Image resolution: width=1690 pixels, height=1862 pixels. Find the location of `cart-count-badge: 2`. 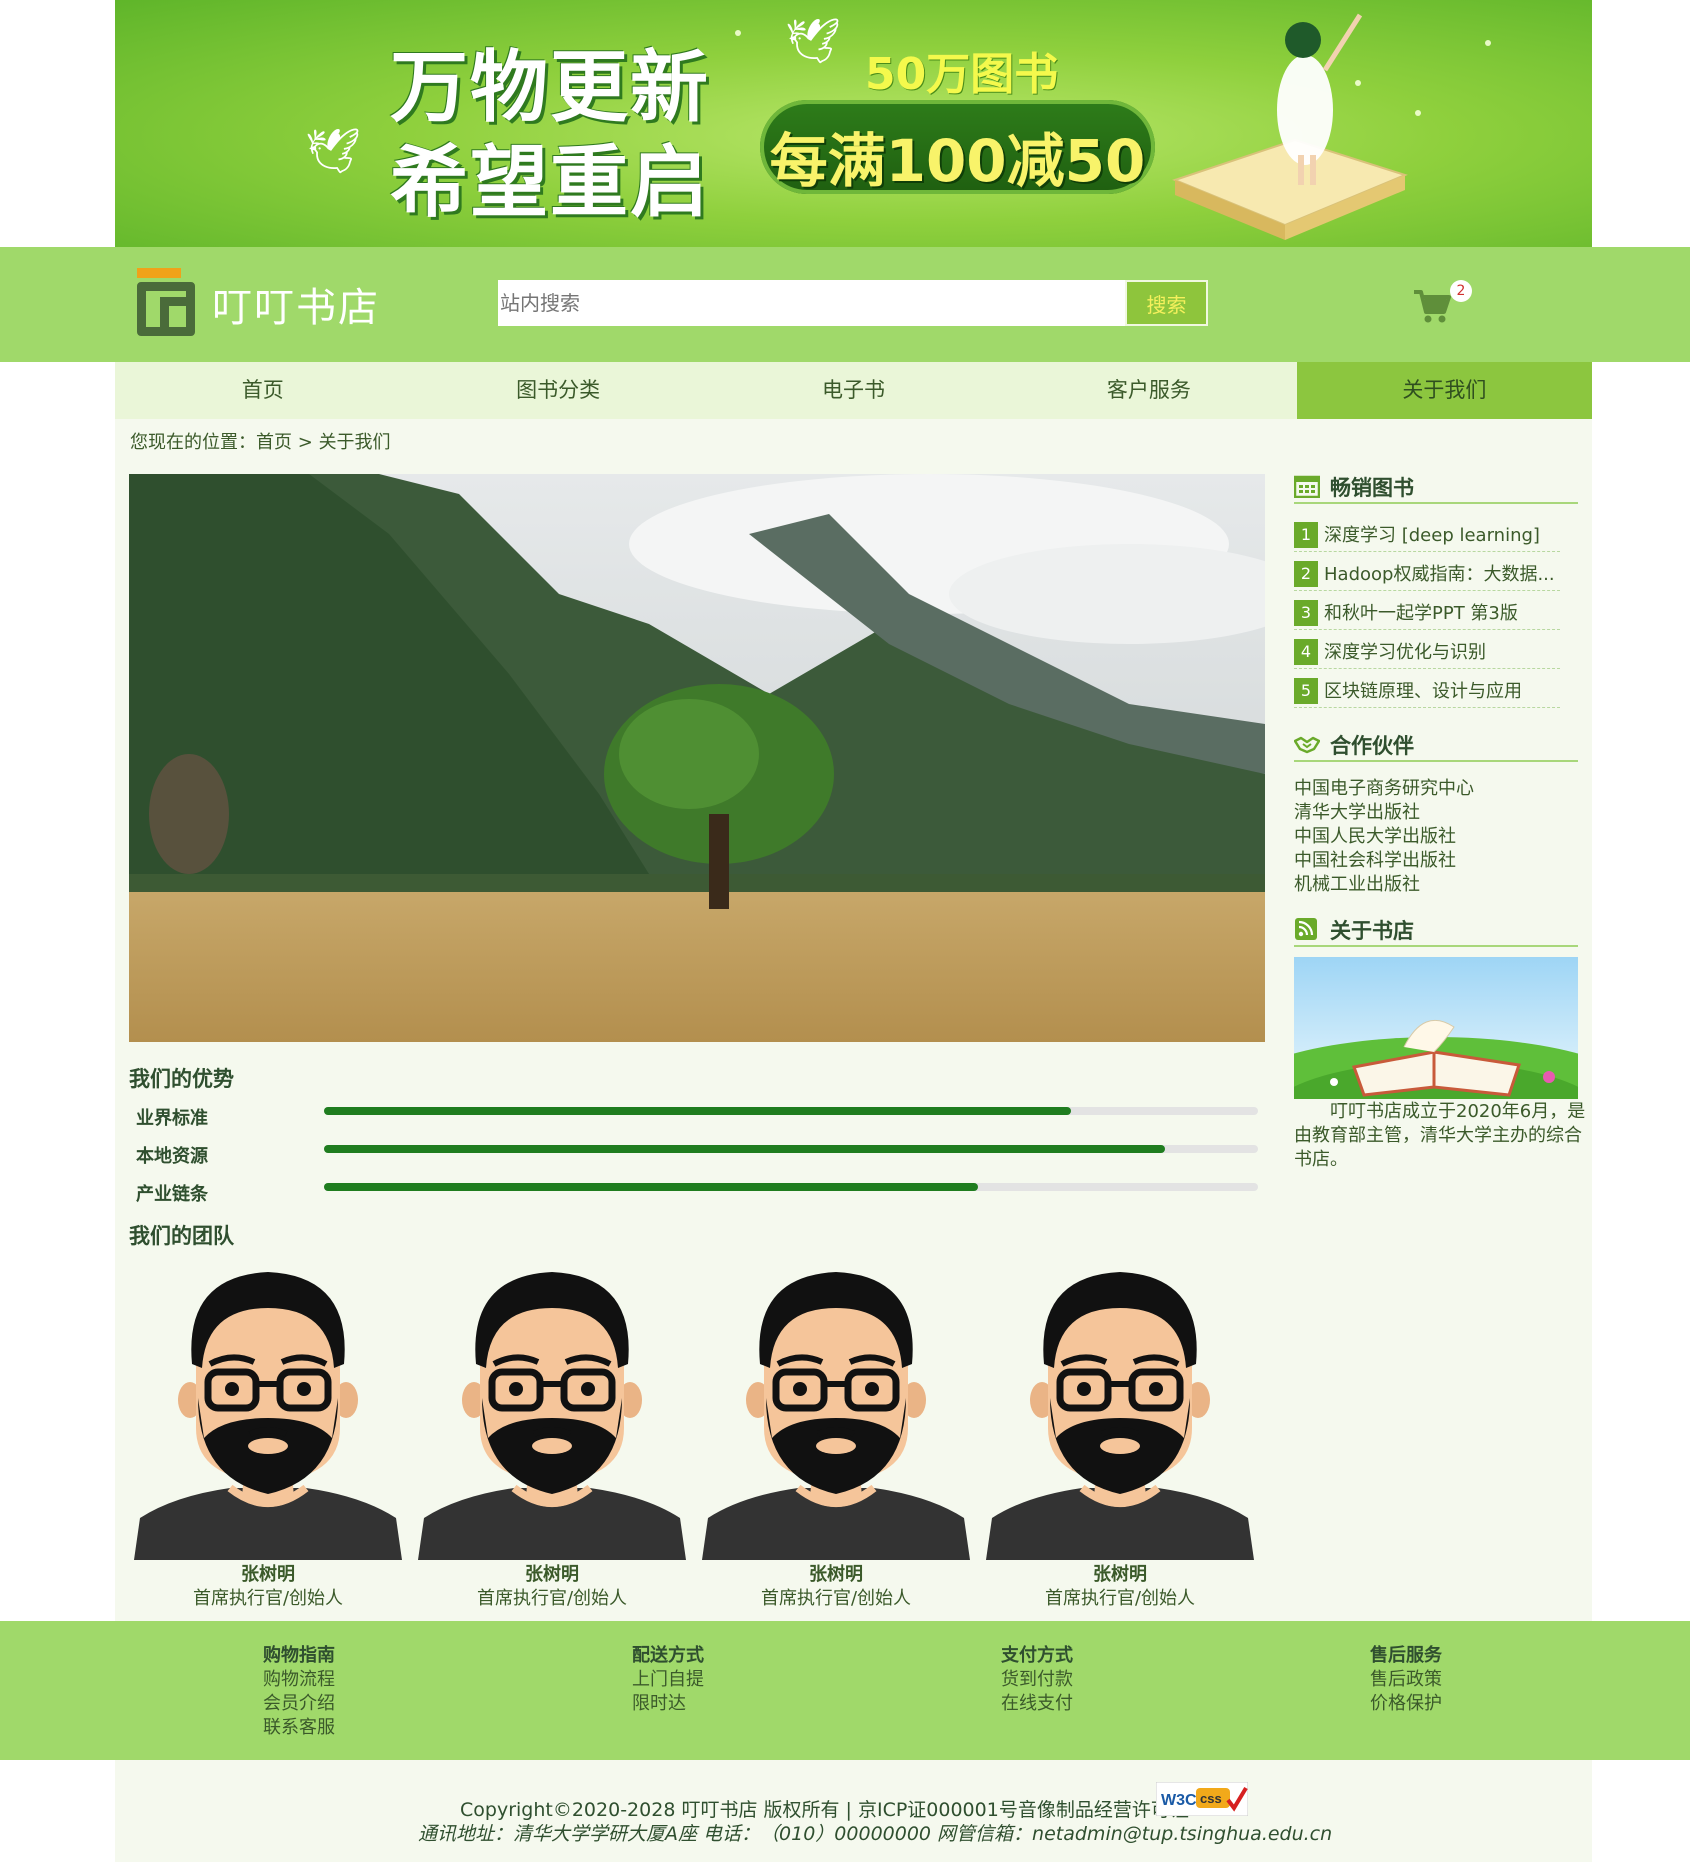

cart-count-badge: 2 is located at coordinates (1461, 291).